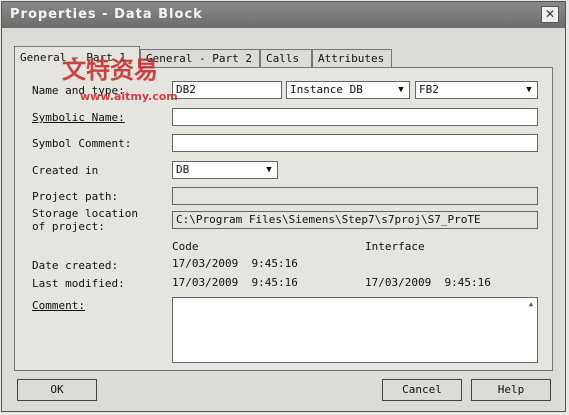 Image resolution: width=569 pixels, height=415 pixels. I want to click on tab-label: Attributes, so click(351, 58).